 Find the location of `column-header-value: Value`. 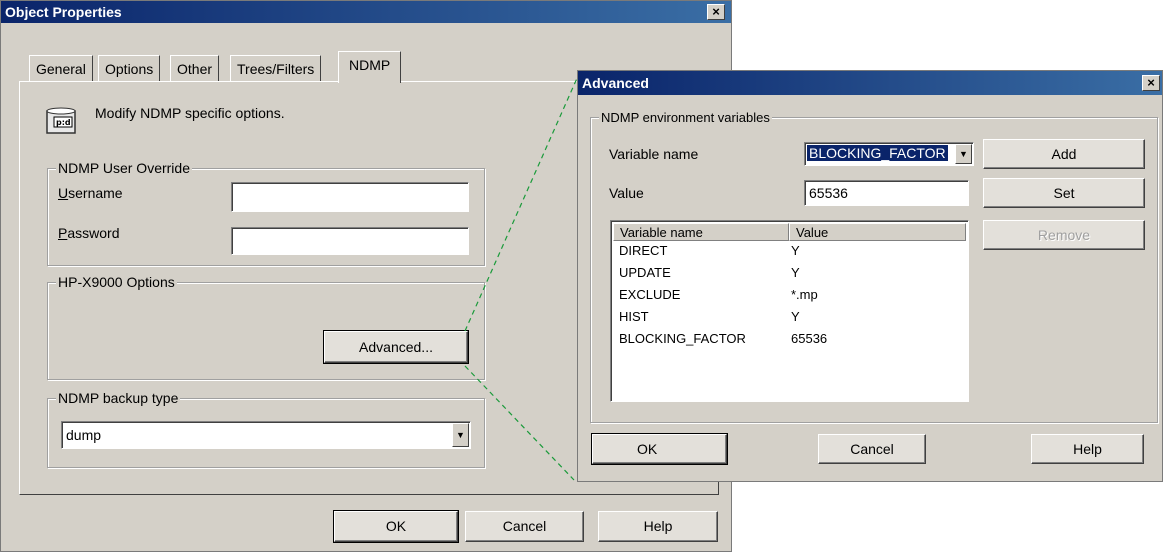

column-header-value: Value is located at coordinates (877, 232).